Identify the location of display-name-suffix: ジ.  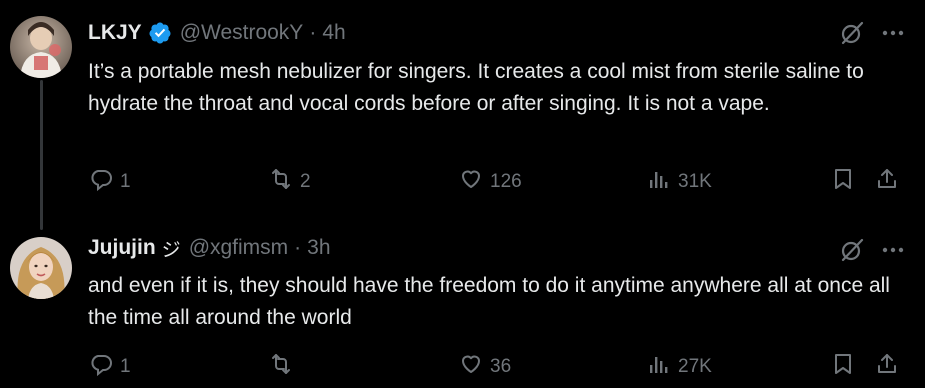
(171, 250).